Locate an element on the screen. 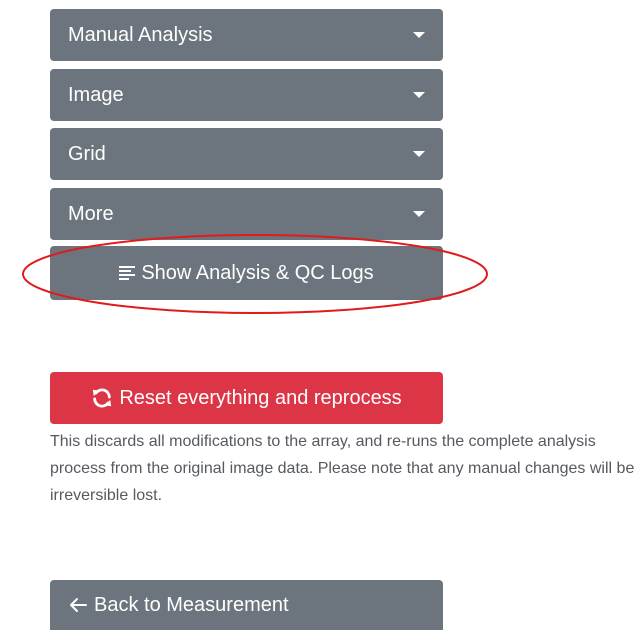  reset-reprocess-label: Reset everything and reprocess is located at coordinates (260, 397).